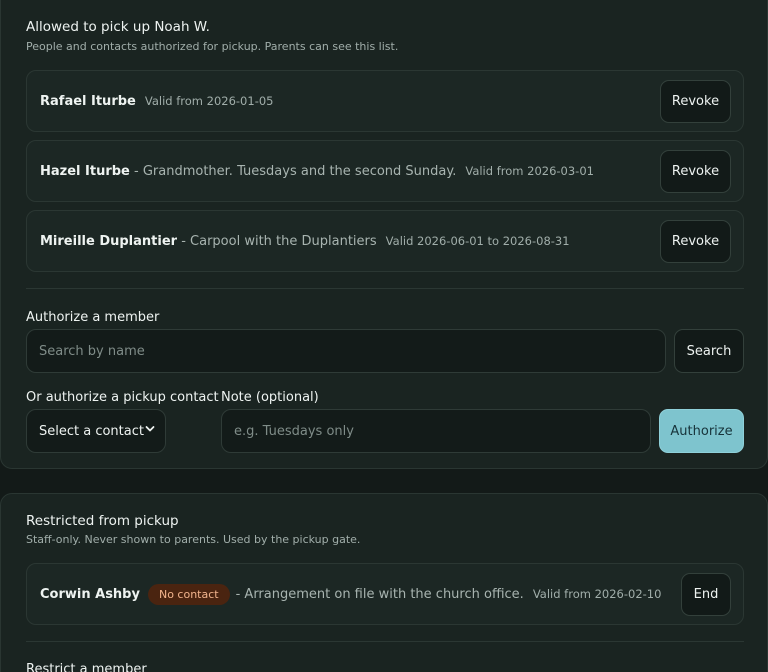 This screenshot has width=768, height=672. What do you see at coordinates (706, 594) in the screenshot?
I see `end-restriction-button: End` at bounding box center [706, 594].